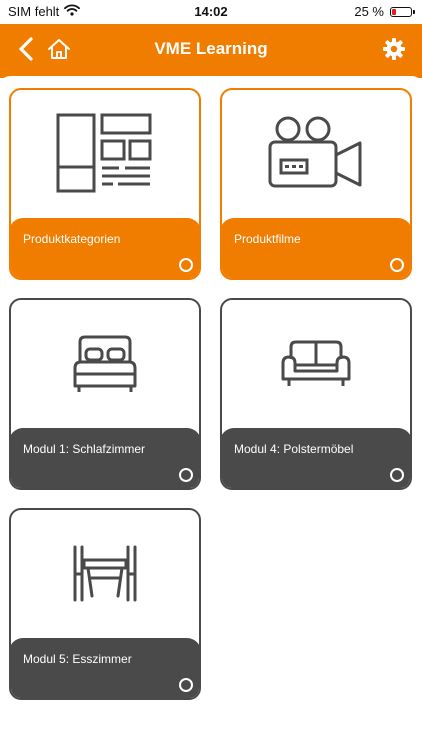 The height and width of the screenshot is (750, 422). I want to click on tile-caption-band: Modul 1: Schlafzimmer, so click(105, 458).